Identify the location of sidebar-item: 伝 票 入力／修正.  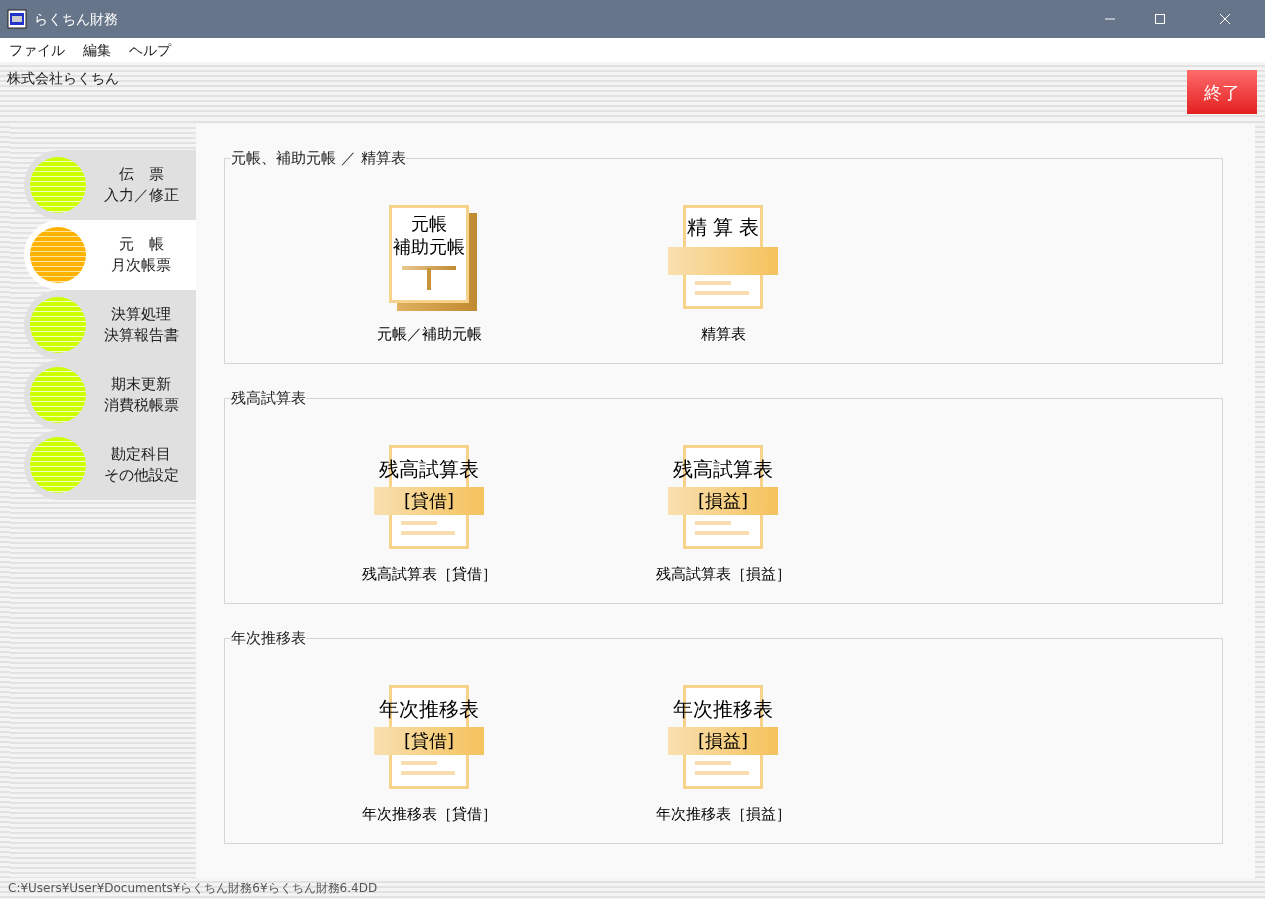
(110, 185).